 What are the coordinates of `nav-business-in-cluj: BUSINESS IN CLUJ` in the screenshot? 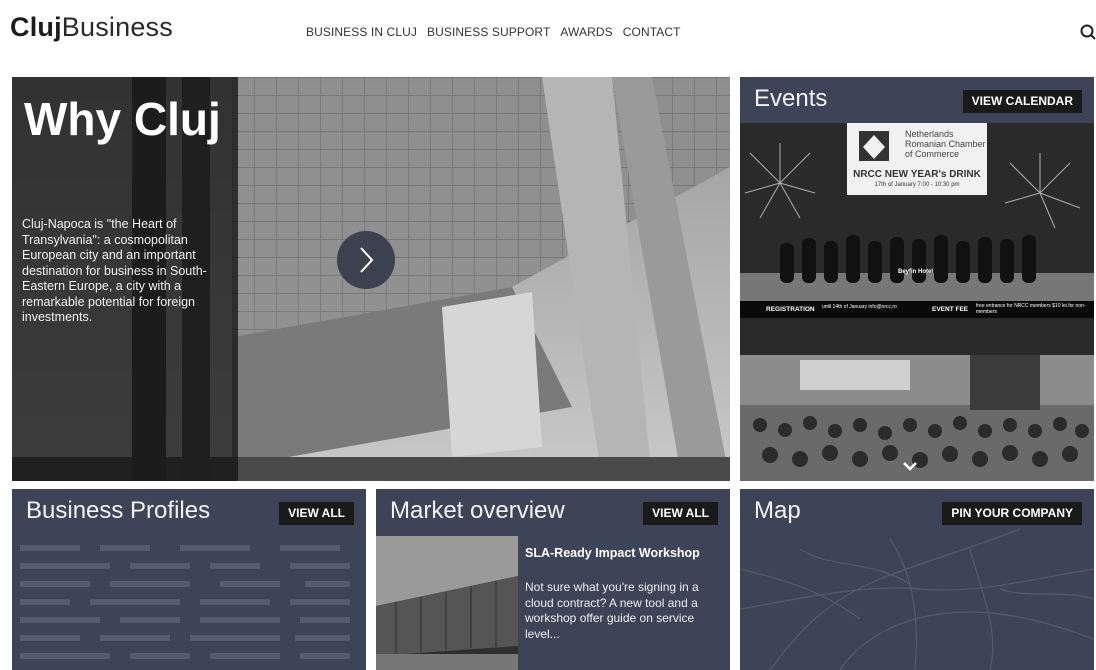 It's located at (361, 32).